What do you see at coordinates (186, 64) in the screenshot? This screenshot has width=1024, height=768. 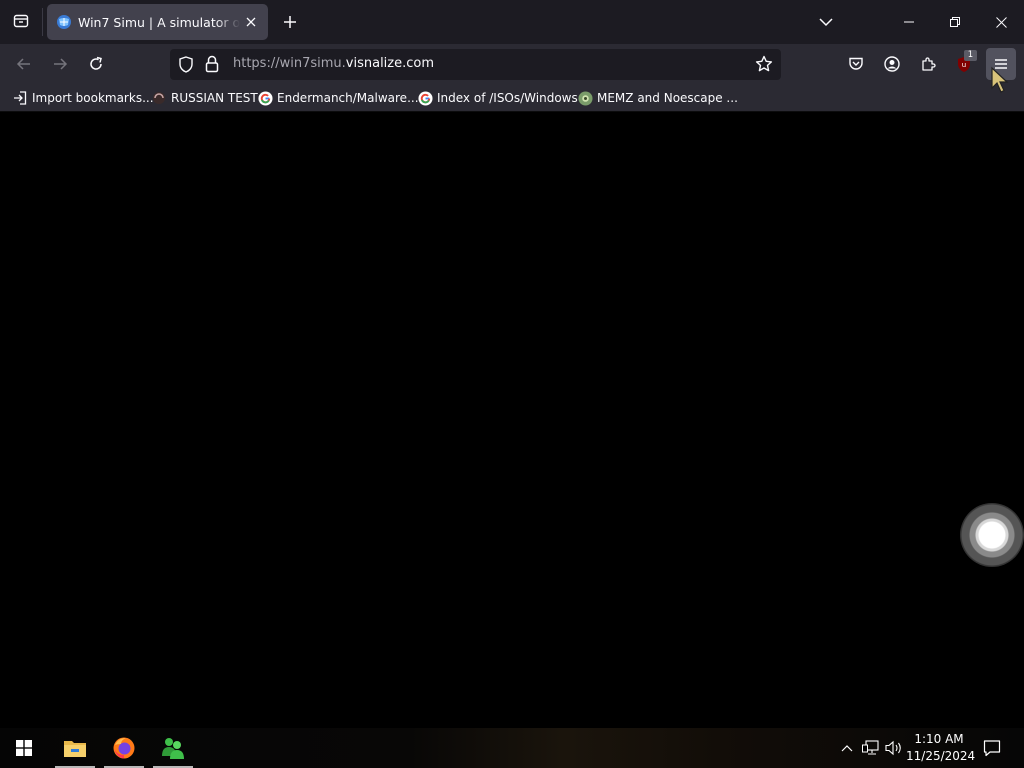 I see `shield-icon` at bounding box center [186, 64].